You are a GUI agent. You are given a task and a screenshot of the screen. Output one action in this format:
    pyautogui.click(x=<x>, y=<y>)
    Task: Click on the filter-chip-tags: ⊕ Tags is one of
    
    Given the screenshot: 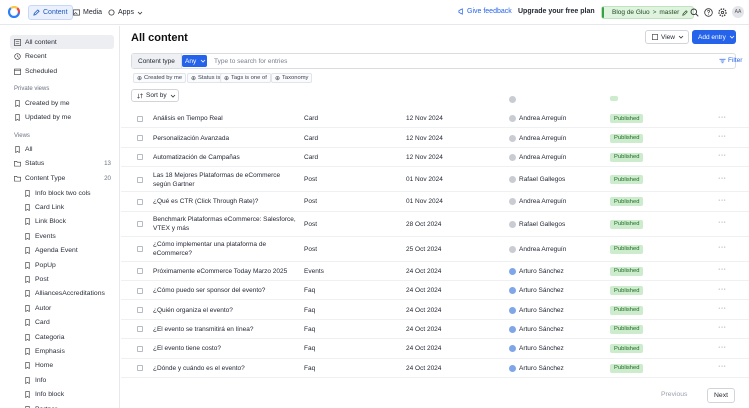 What is the action you would take?
    pyautogui.click(x=245, y=78)
    